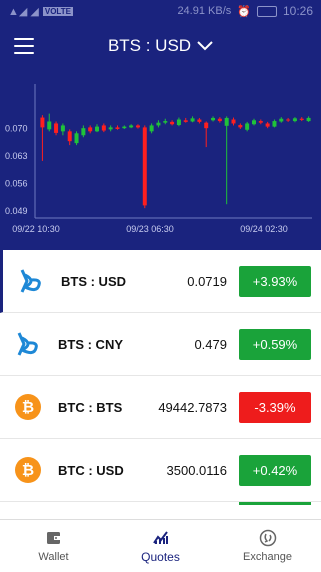 This screenshot has width=321, height=572. Describe the element at coordinates (160, 281) in the screenshot. I see `quote-row: BTS : USD 0.0719 +3.93%` at that location.